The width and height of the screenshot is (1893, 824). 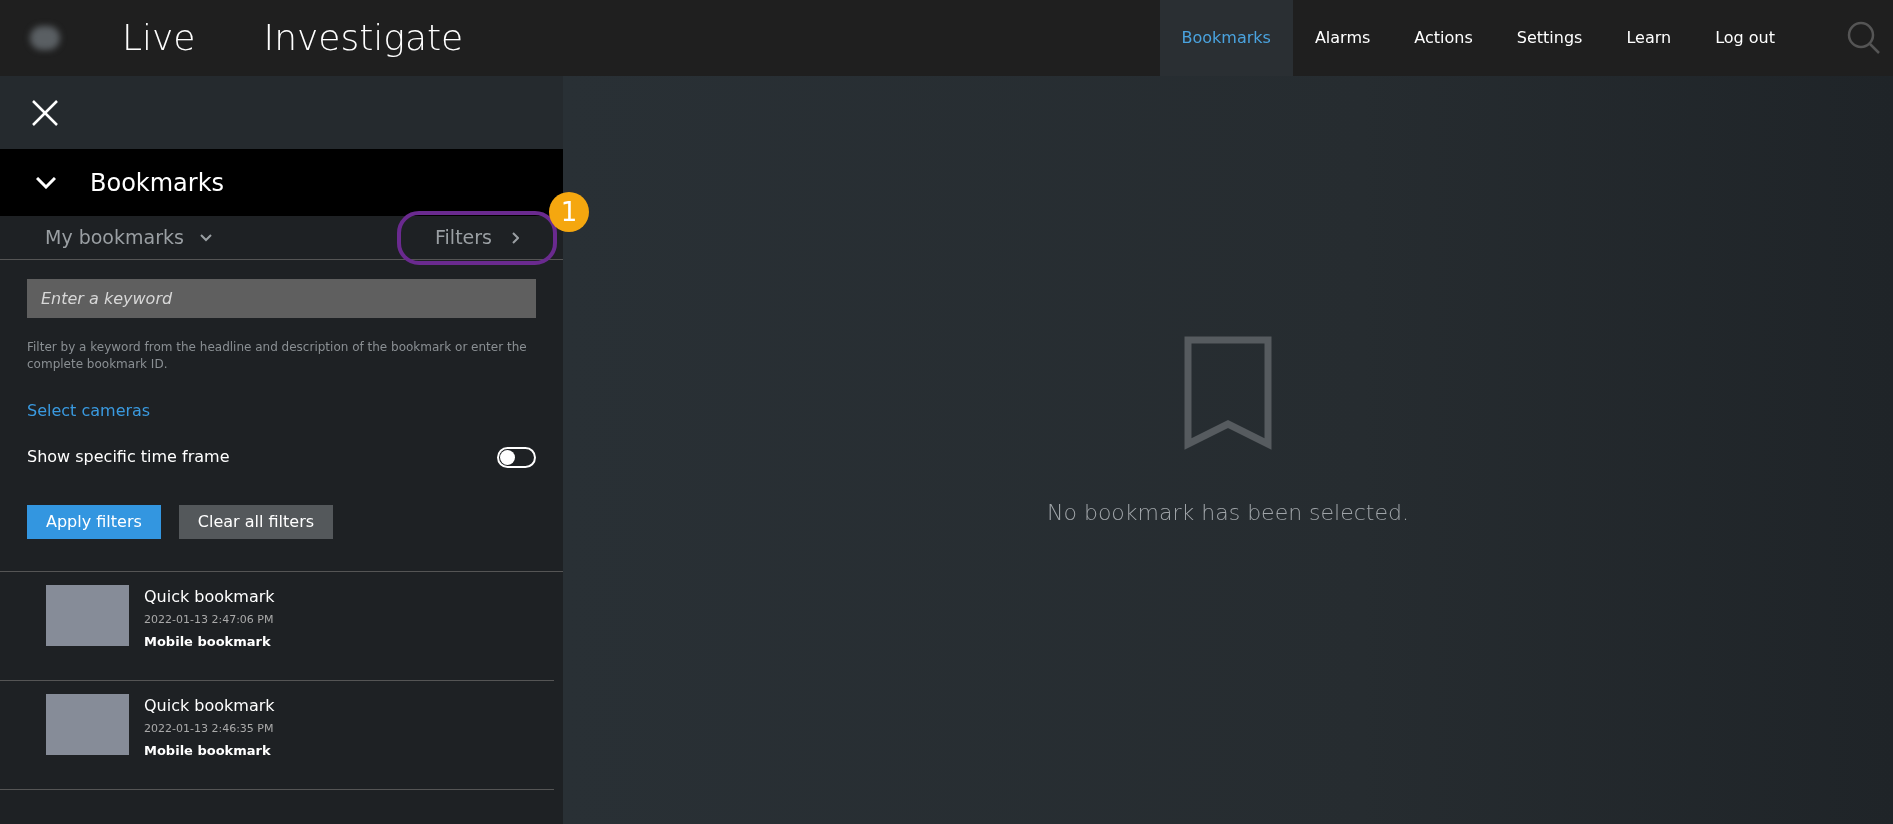 What do you see at coordinates (1342, 38) in the screenshot?
I see `nav-tab: Alarms` at bounding box center [1342, 38].